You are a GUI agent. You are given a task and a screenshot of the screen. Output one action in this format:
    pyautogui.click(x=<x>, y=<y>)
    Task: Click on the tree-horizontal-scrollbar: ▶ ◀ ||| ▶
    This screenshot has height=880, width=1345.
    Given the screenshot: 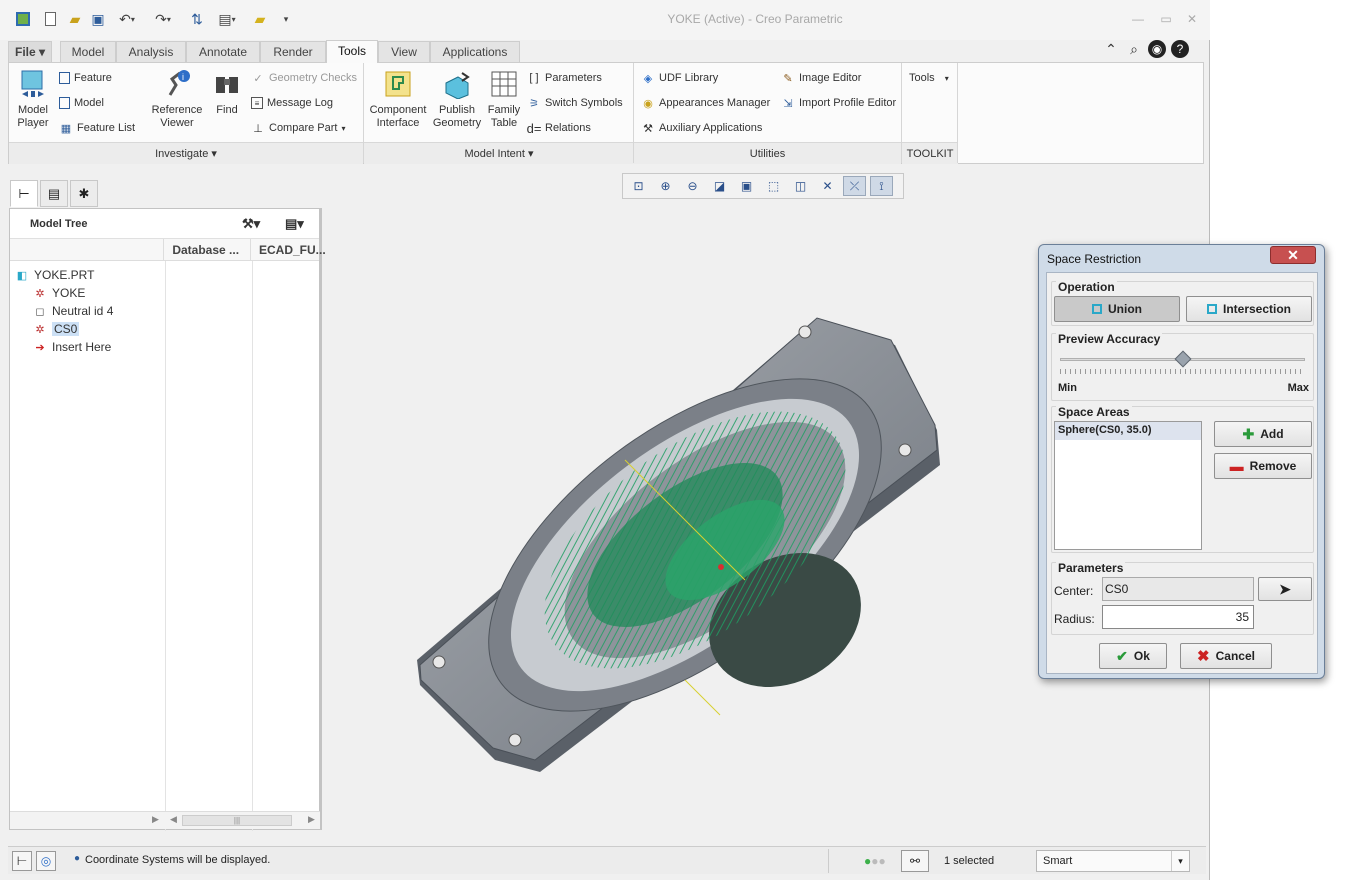 What is the action you would take?
    pyautogui.click(x=165, y=820)
    